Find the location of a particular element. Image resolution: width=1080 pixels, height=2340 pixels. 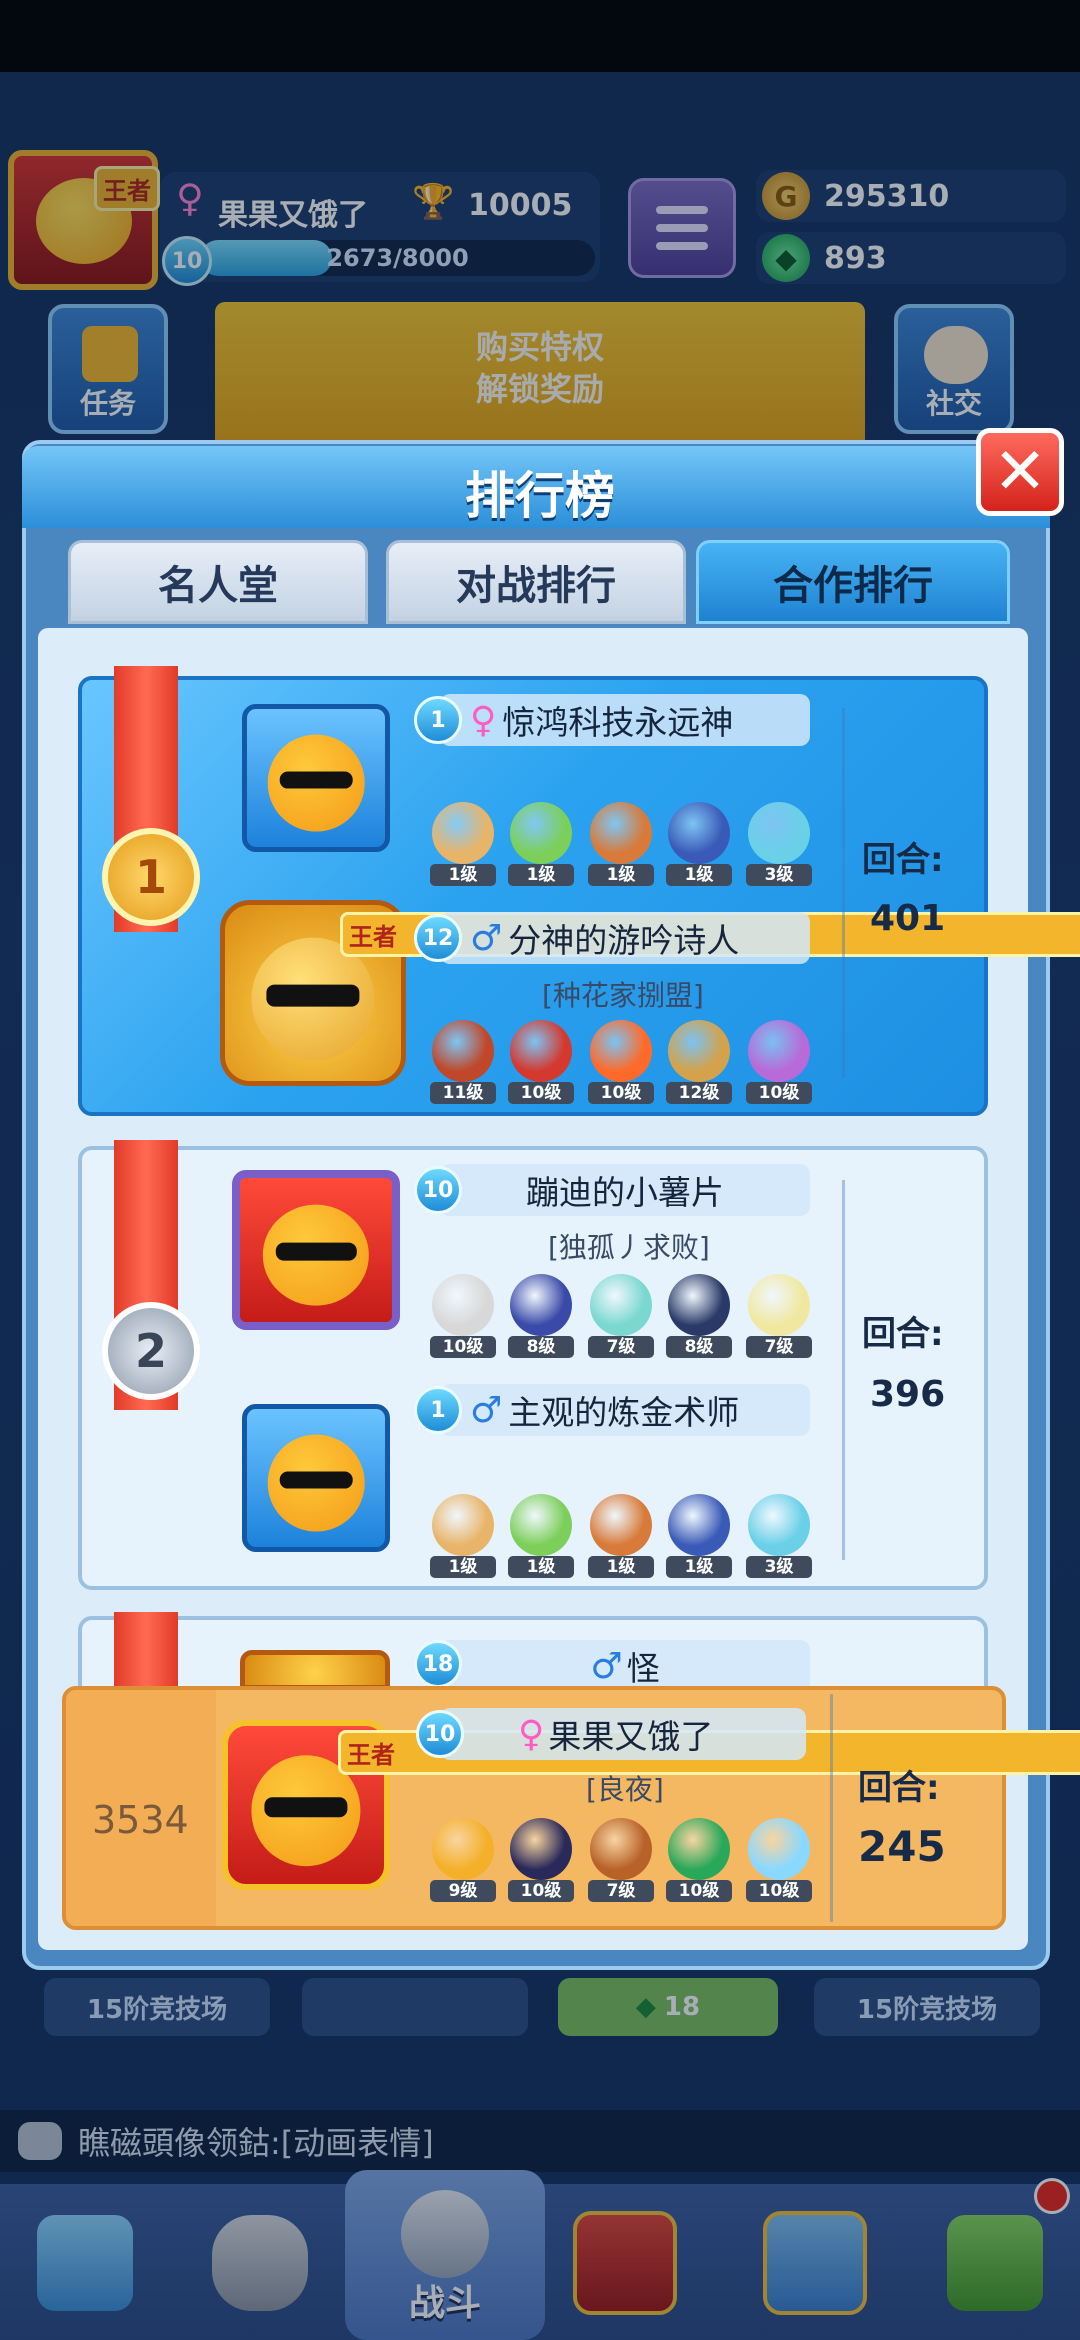

player-name-bar: ♂ 主观的炼金术师 is located at coordinates (625, 1410).